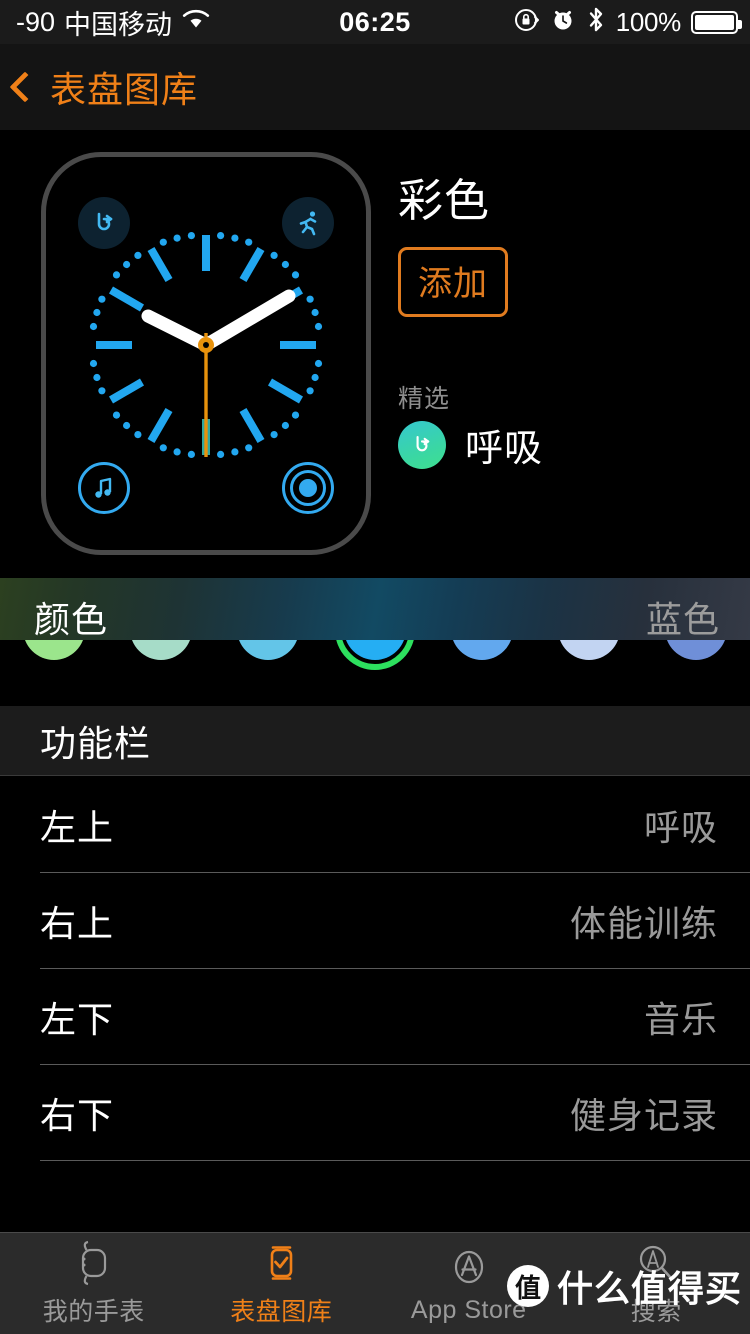  I want to click on watch-preview, so click(206, 353).